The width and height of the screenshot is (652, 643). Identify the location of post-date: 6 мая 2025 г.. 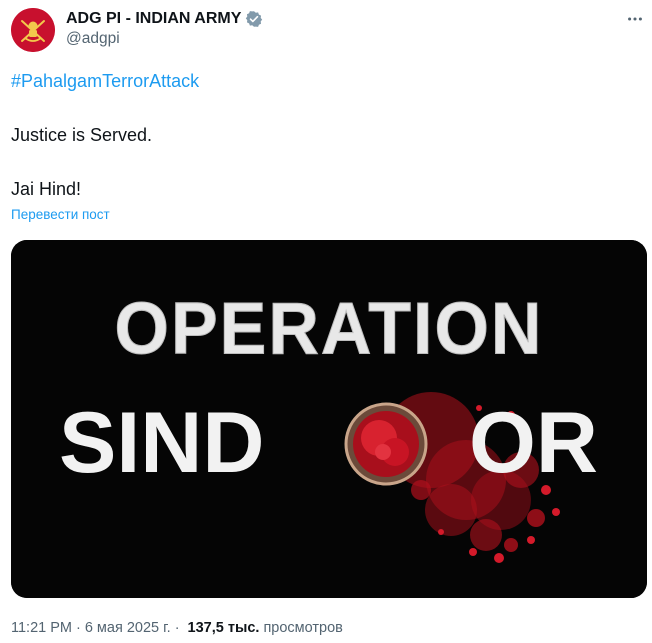
(128, 628).